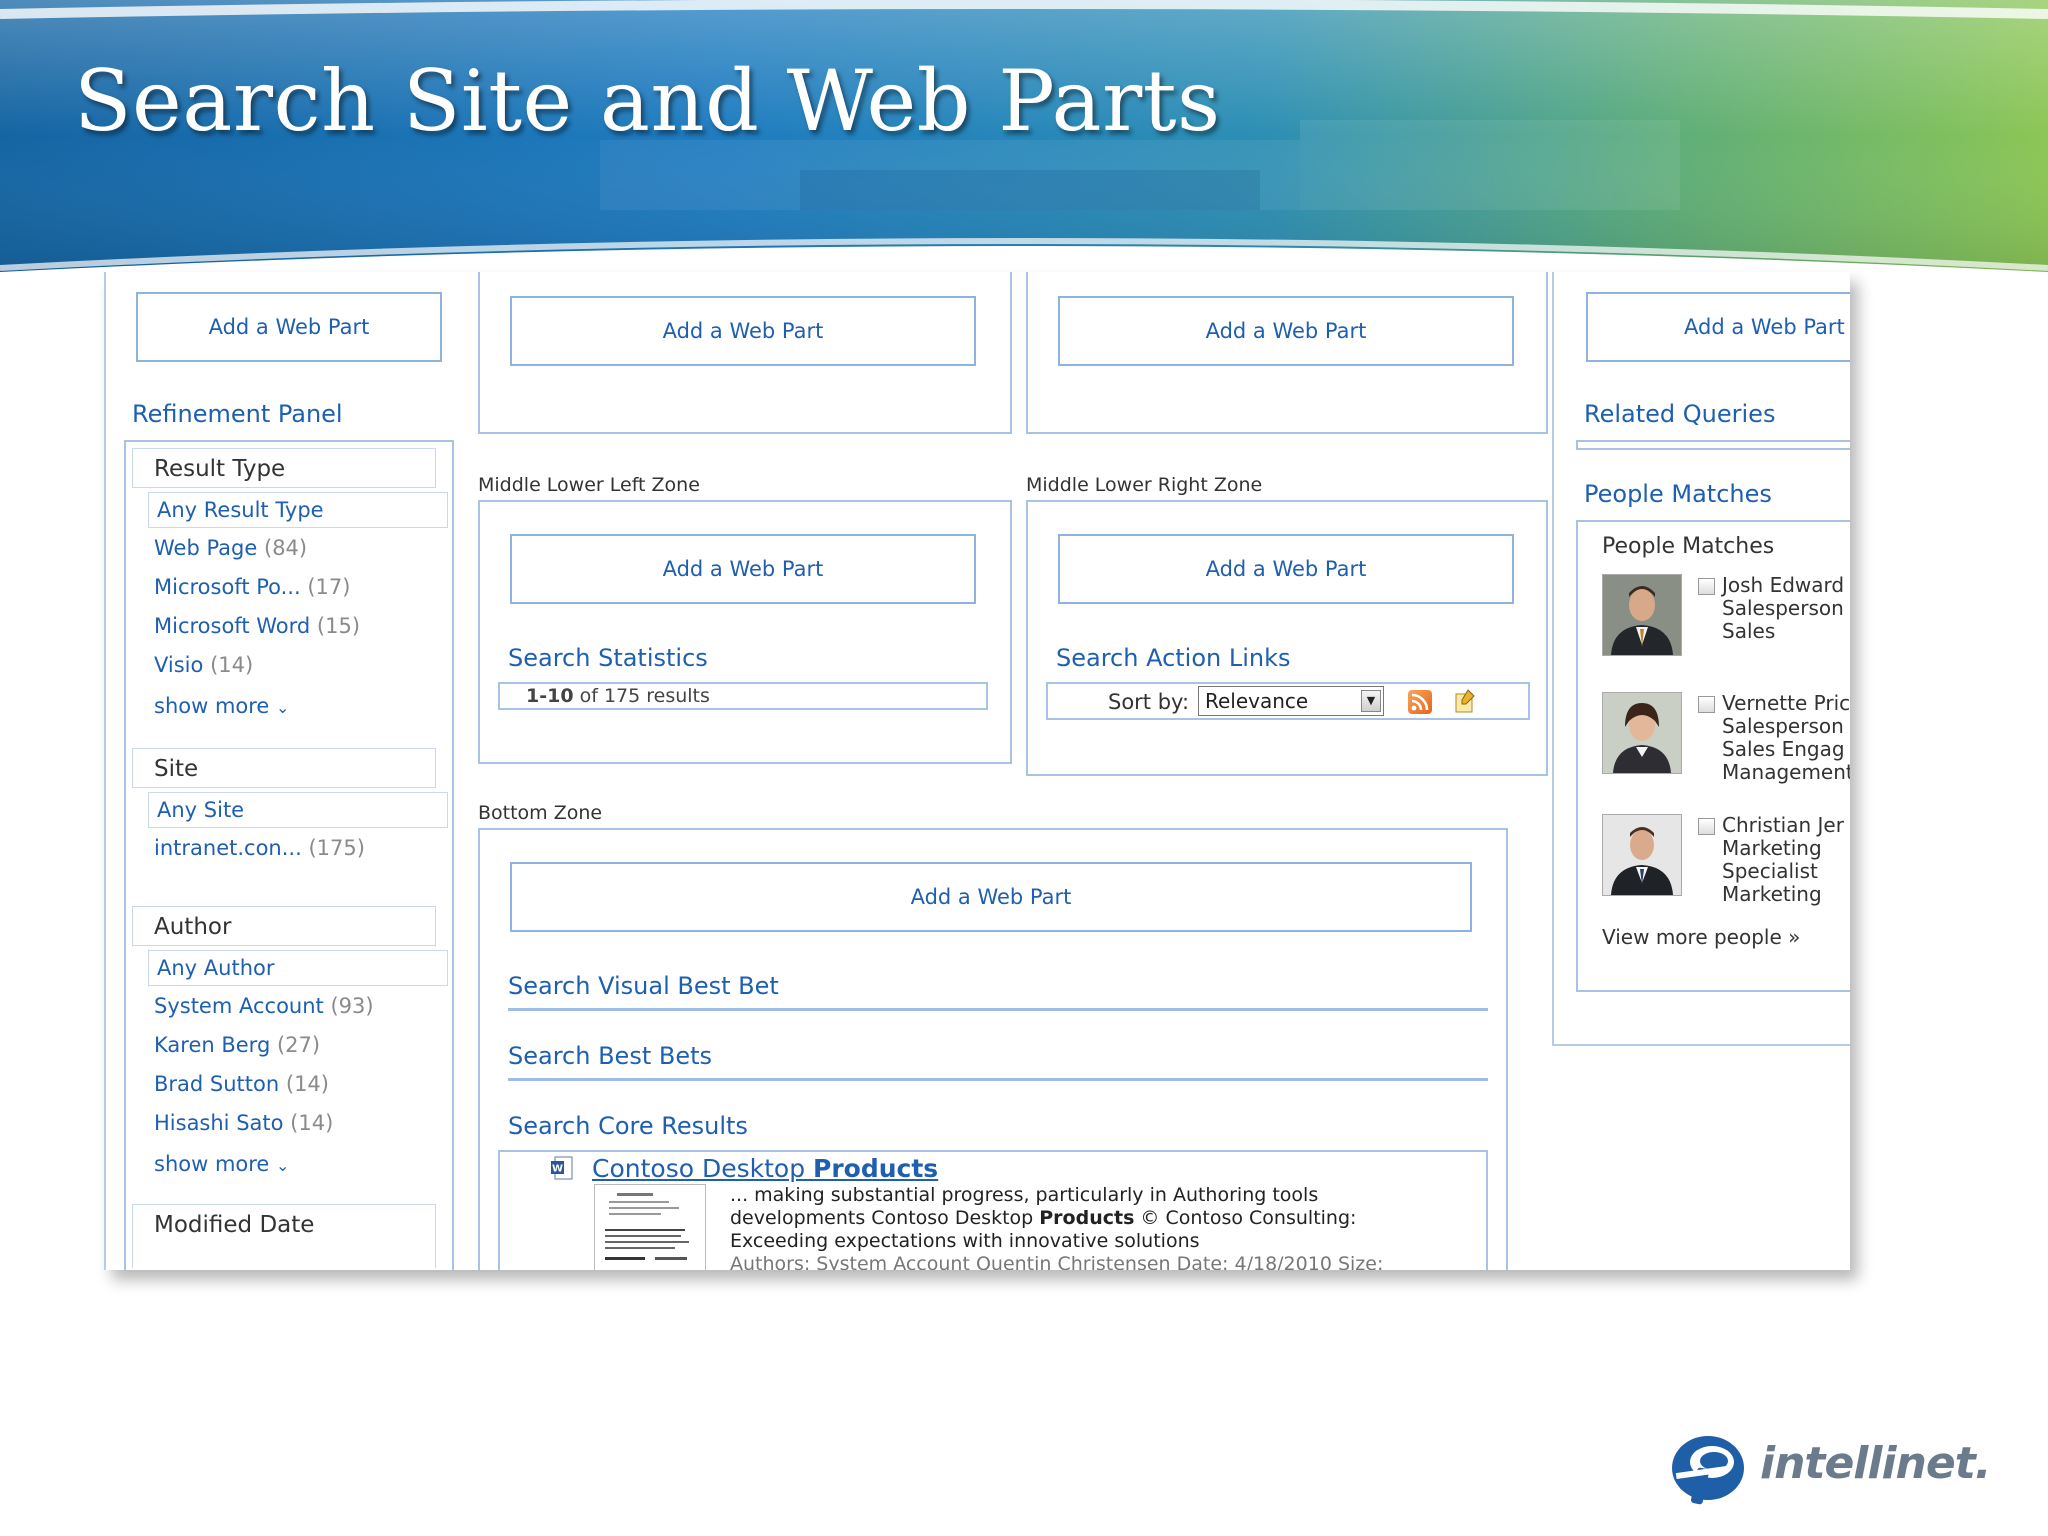 This screenshot has height=1536, width=2048. What do you see at coordinates (1772, 848) in the screenshot?
I see `person-detail: Marketing` at bounding box center [1772, 848].